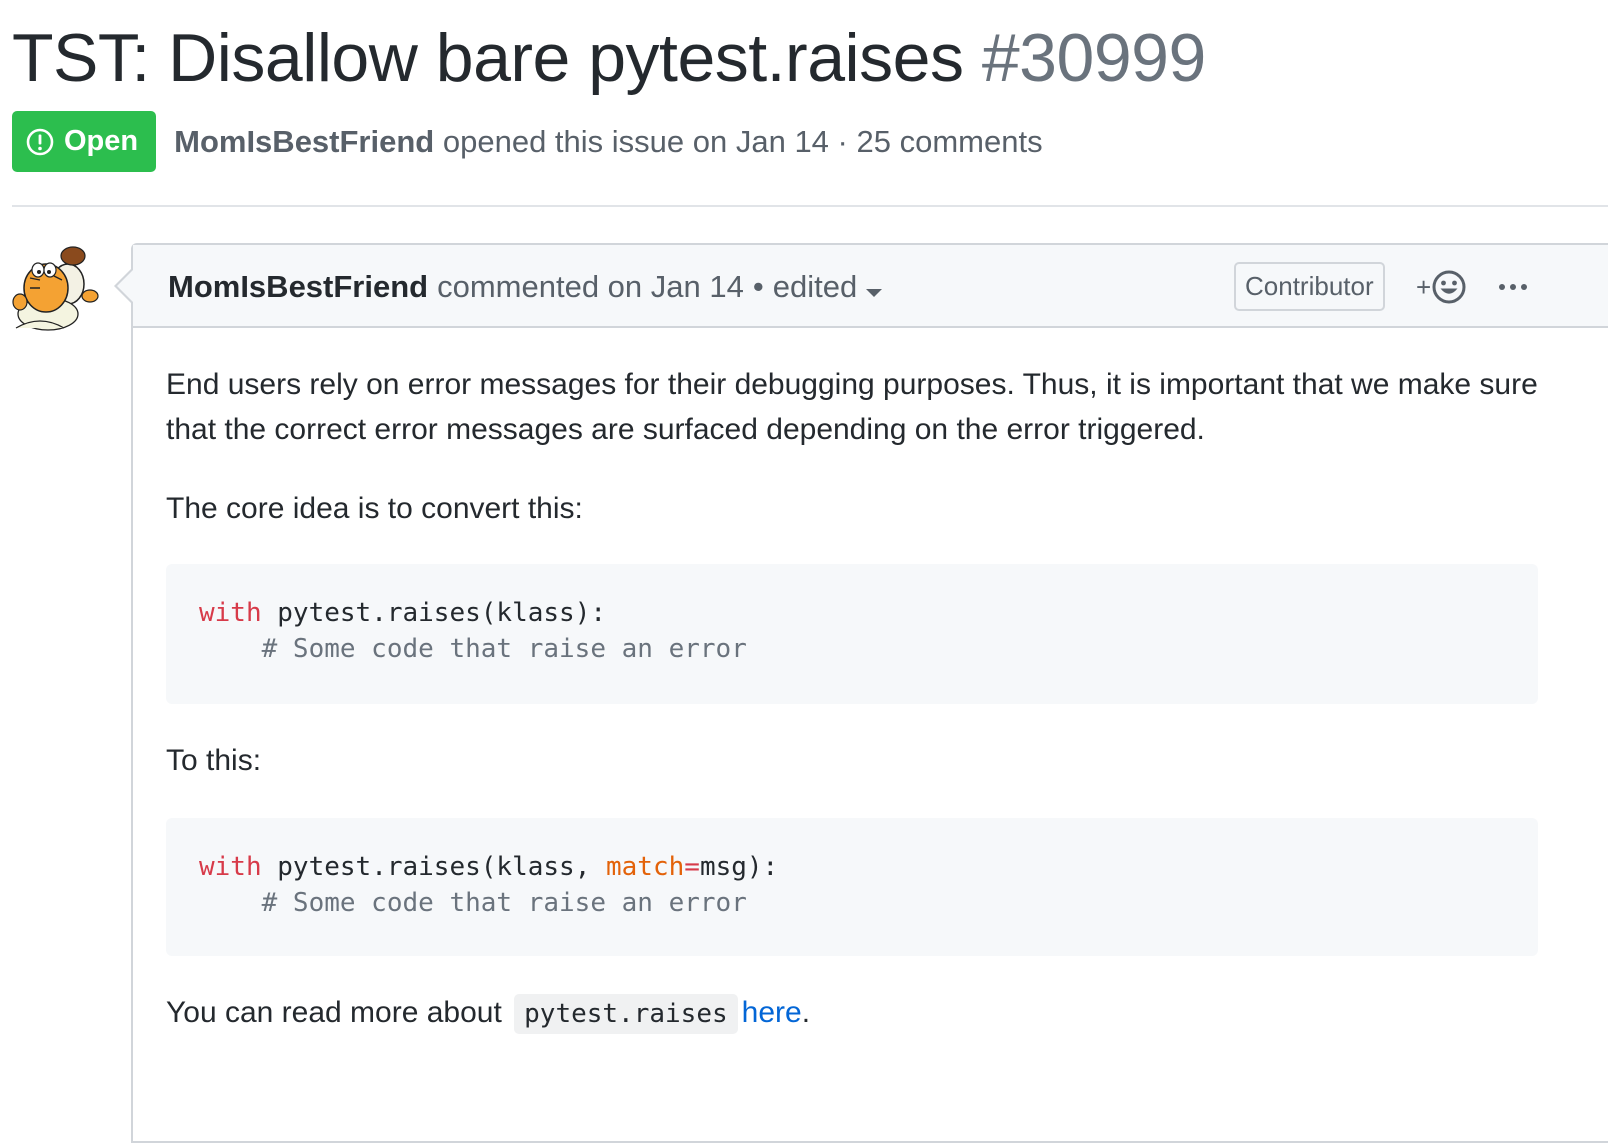 This screenshot has height=1143, width=1608. Describe the element at coordinates (1093, 58) in the screenshot. I see `issue-number: #30999` at that location.